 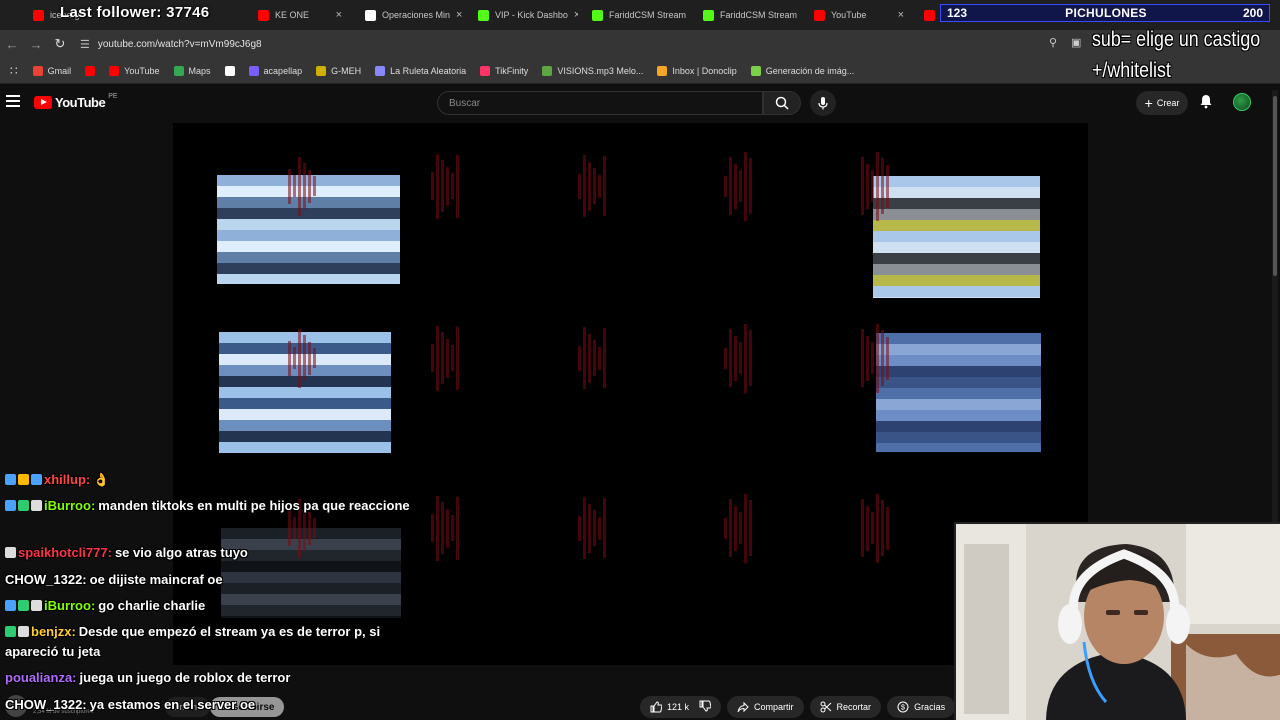 I want to click on thumbs-down-icon, so click(x=705, y=706).